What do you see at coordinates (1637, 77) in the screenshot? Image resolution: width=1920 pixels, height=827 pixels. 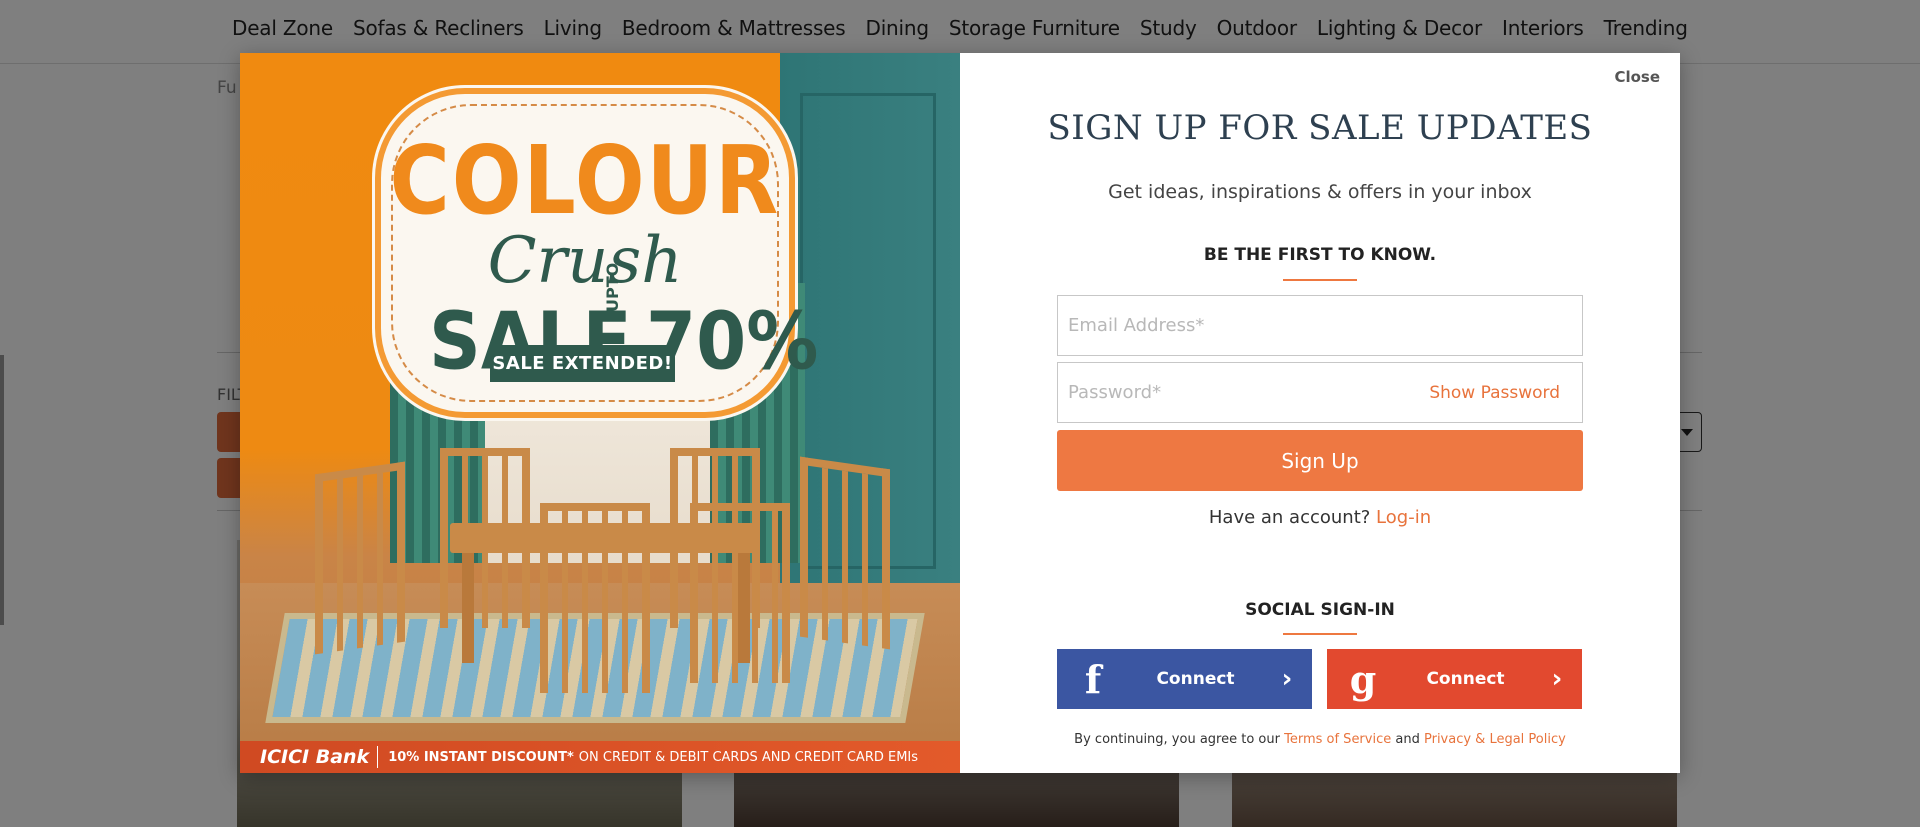 I see `close-button: Close` at bounding box center [1637, 77].